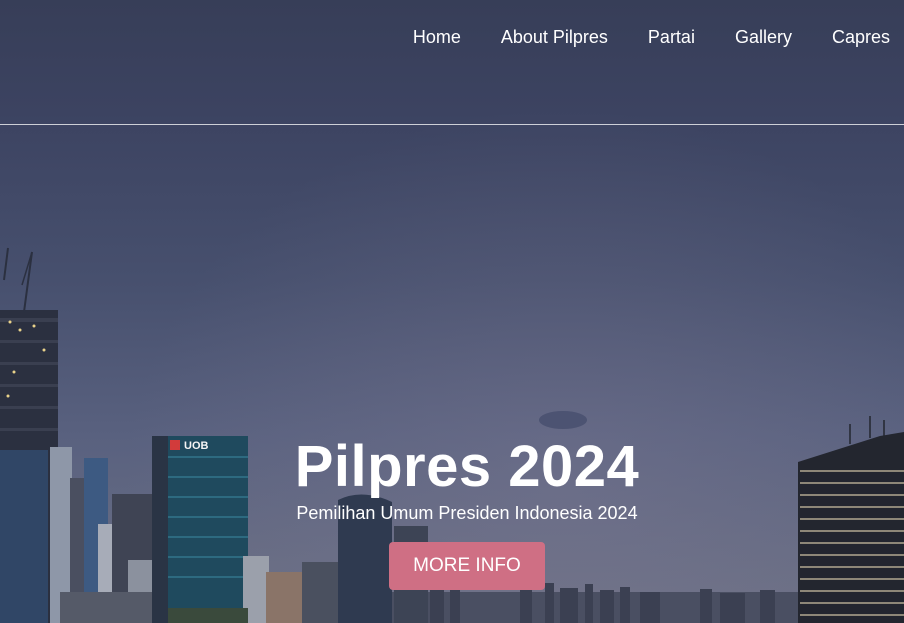 This screenshot has width=904, height=623. What do you see at coordinates (467, 466) in the screenshot?
I see `hero-title: Pilpres 2024` at bounding box center [467, 466].